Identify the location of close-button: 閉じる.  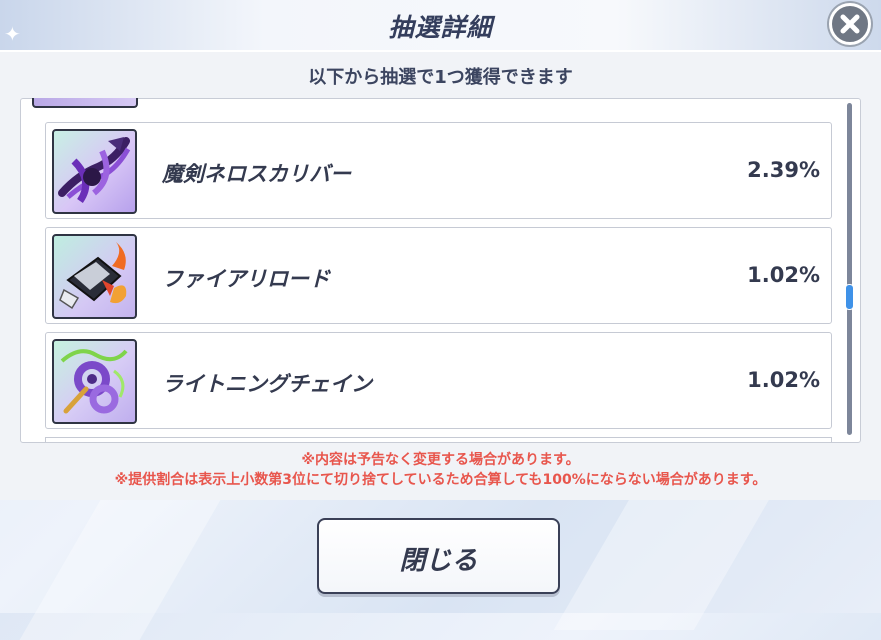
(438, 556).